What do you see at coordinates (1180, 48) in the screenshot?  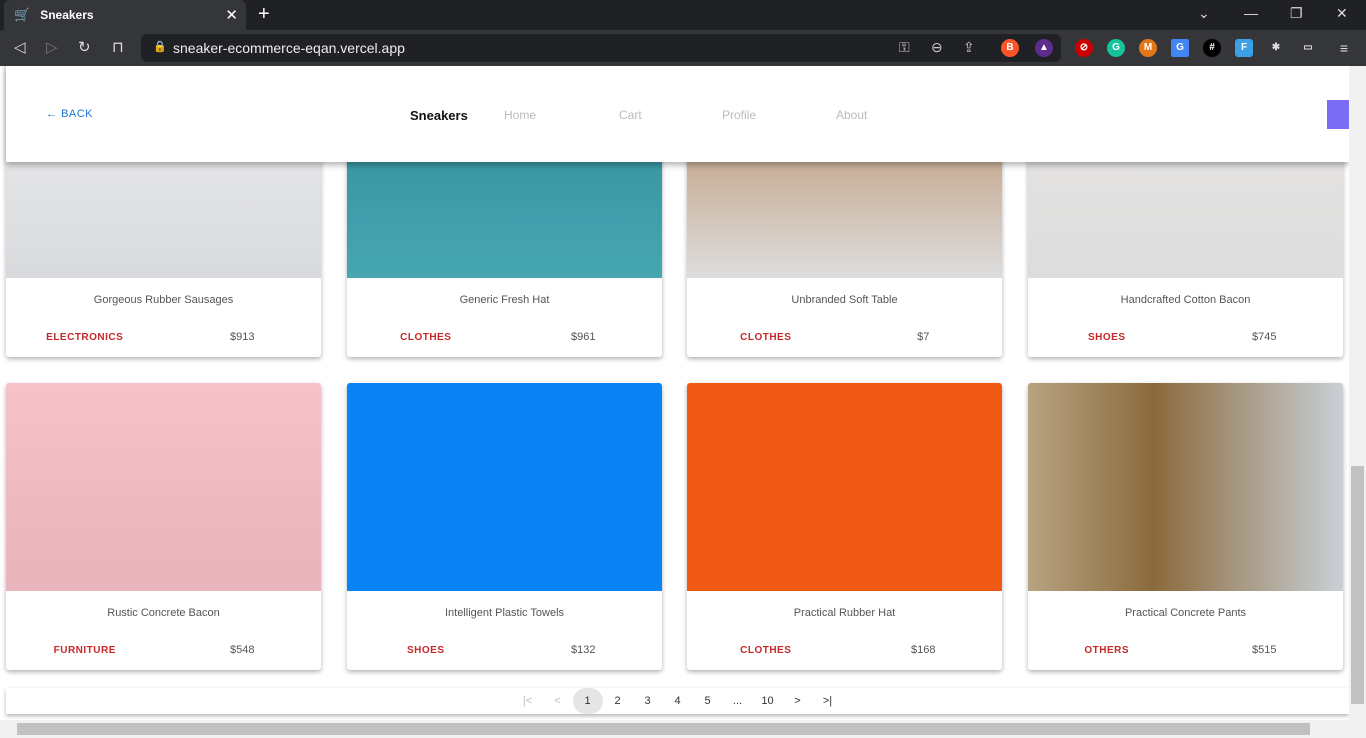 I see `translate-icon: G` at bounding box center [1180, 48].